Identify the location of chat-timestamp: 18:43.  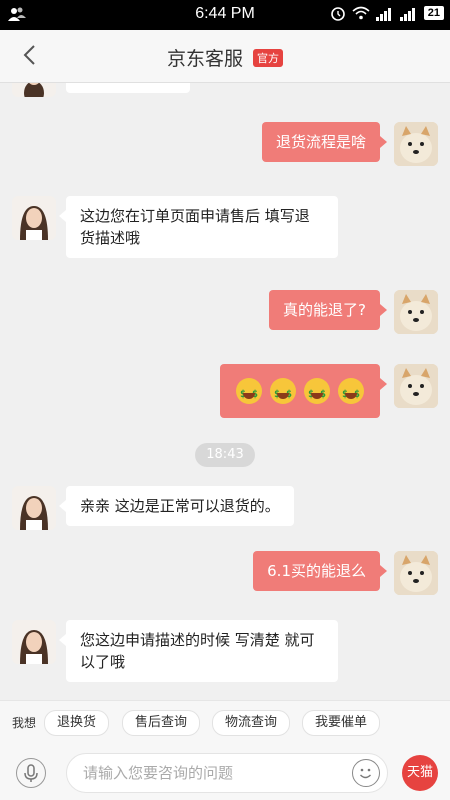
(225, 455).